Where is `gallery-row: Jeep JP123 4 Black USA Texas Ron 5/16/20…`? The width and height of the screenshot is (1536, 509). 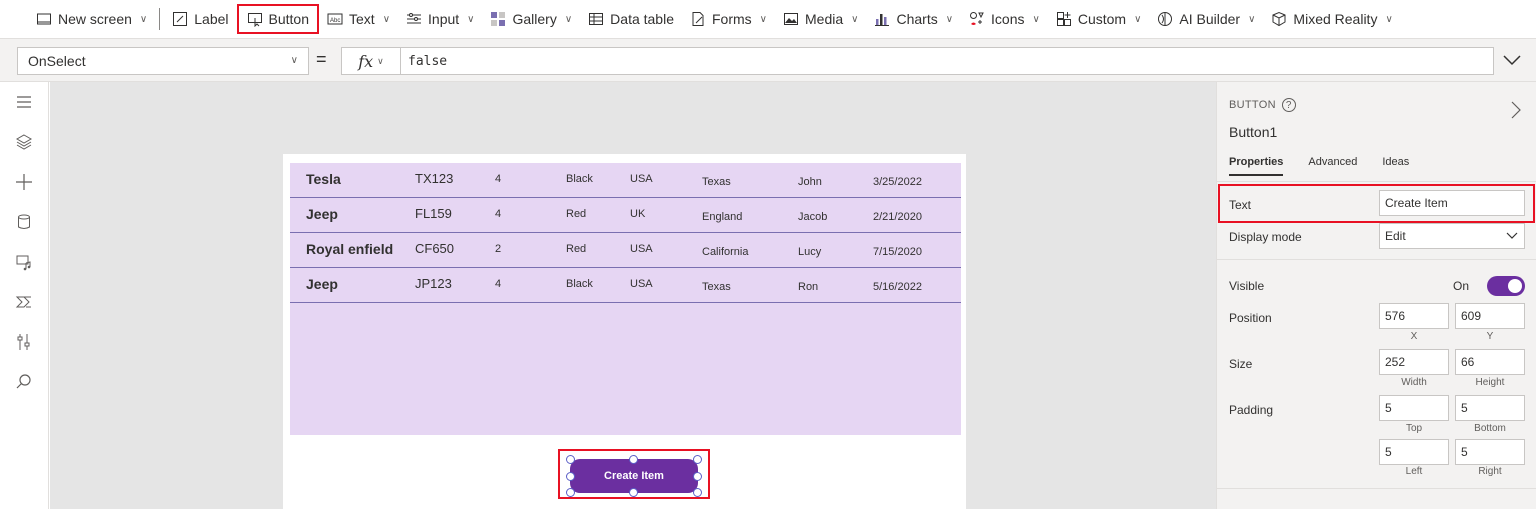
gallery-row: Jeep JP123 4 Black USA Texas Ron 5/16/20… is located at coordinates (625, 285).